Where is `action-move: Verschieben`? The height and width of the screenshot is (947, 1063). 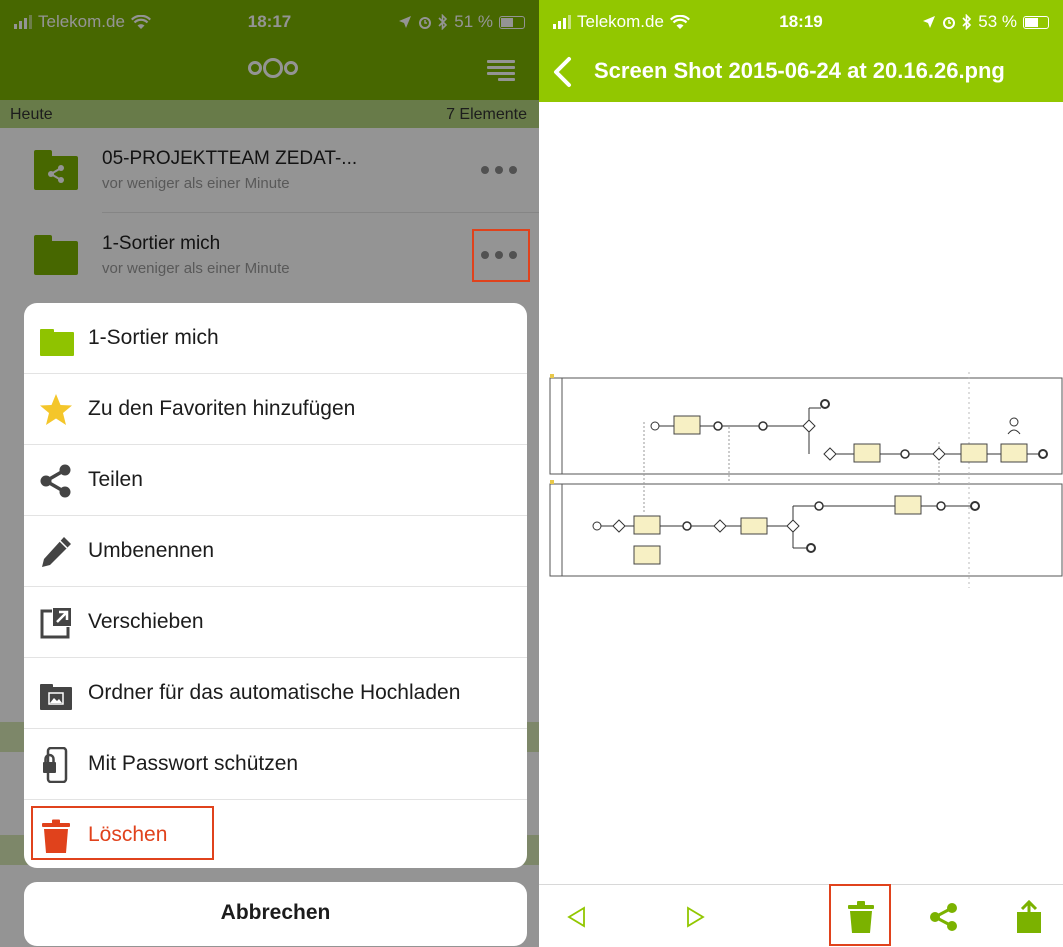
action-move: Verschieben is located at coordinates (275, 622).